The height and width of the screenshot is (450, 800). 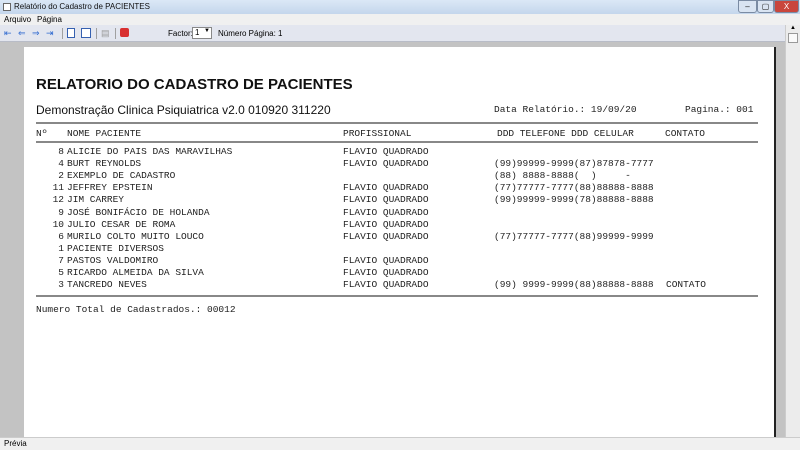 I want to click on row-num: 10, so click(x=58, y=224).